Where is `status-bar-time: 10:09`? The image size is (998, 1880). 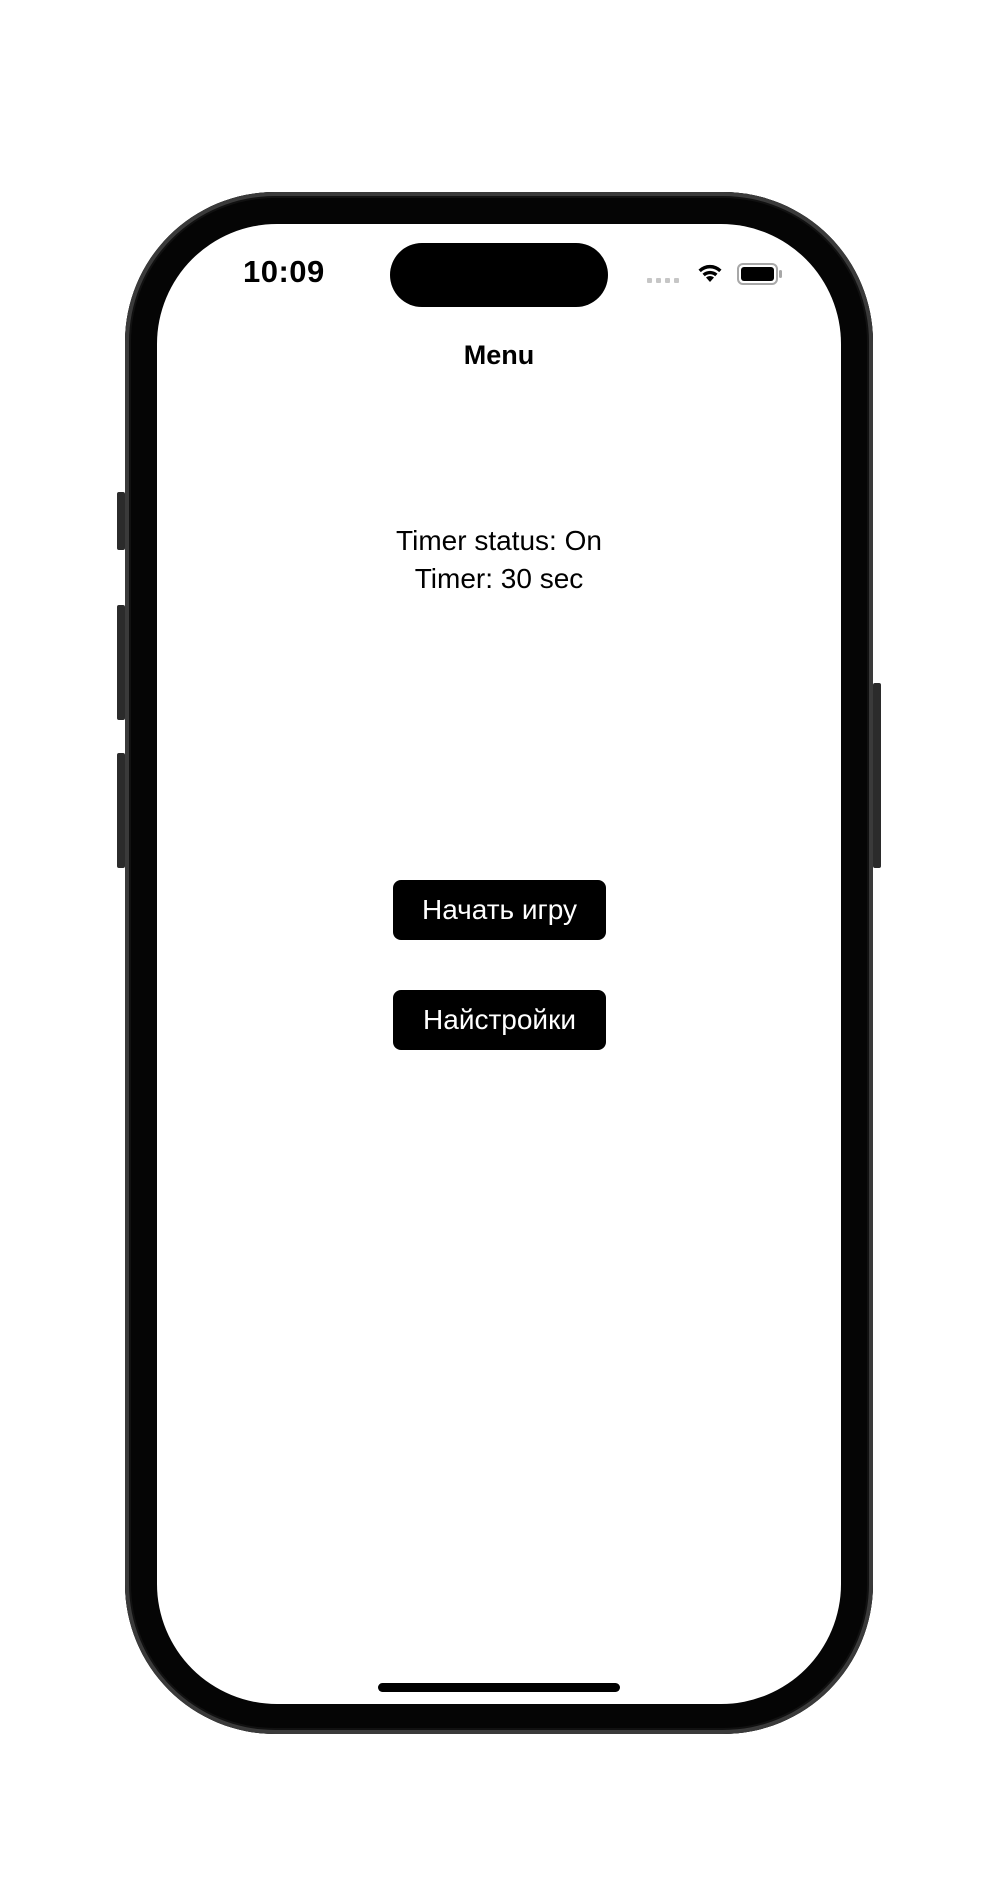 status-bar-time: 10:09 is located at coordinates (284, 271).